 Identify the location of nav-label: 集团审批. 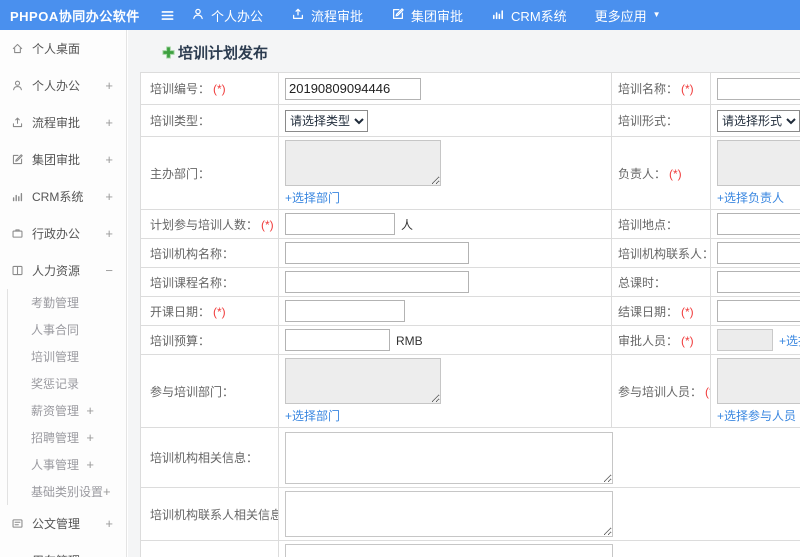
(437, 16).